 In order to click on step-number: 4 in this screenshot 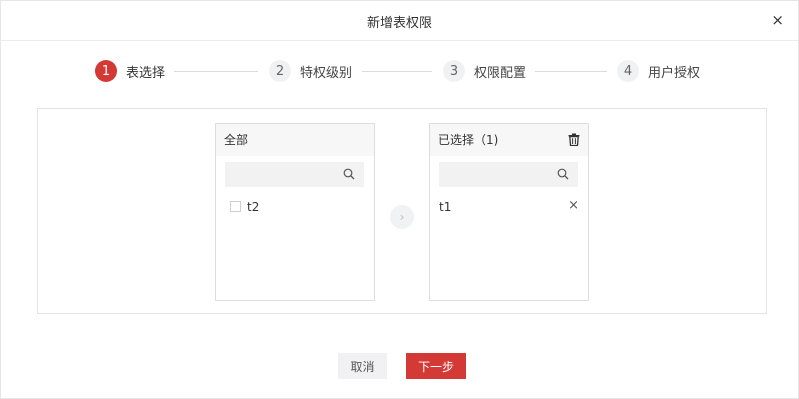, I will do `click(628, 71)`.